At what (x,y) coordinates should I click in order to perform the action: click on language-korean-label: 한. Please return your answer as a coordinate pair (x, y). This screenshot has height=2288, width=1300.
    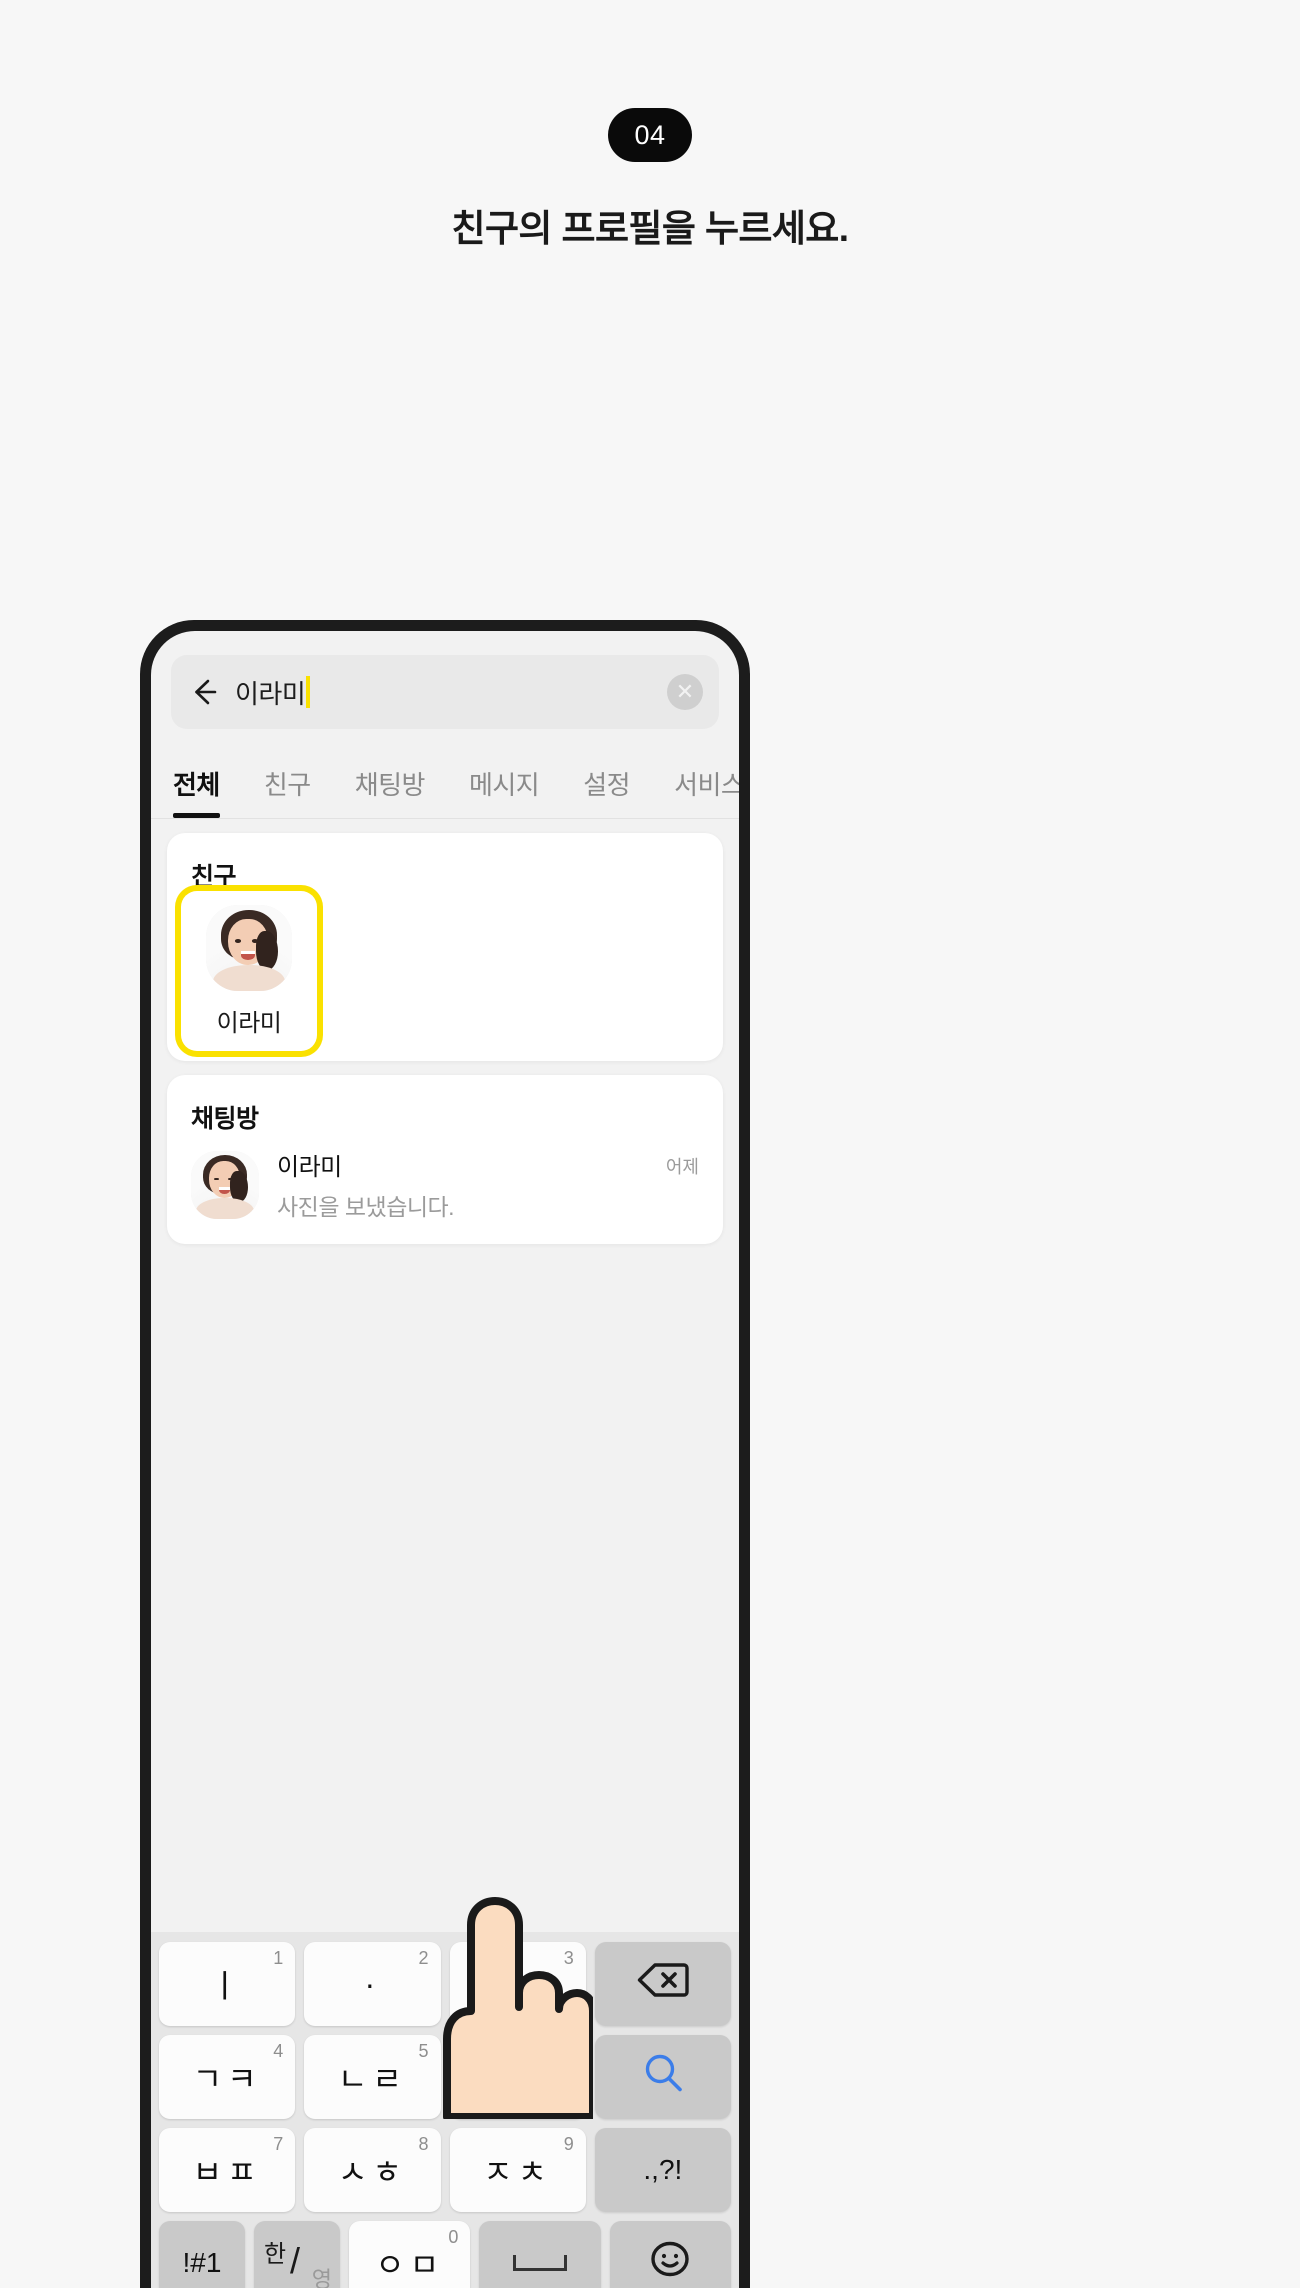
    Looking at the image, I should click on (275, 2254).